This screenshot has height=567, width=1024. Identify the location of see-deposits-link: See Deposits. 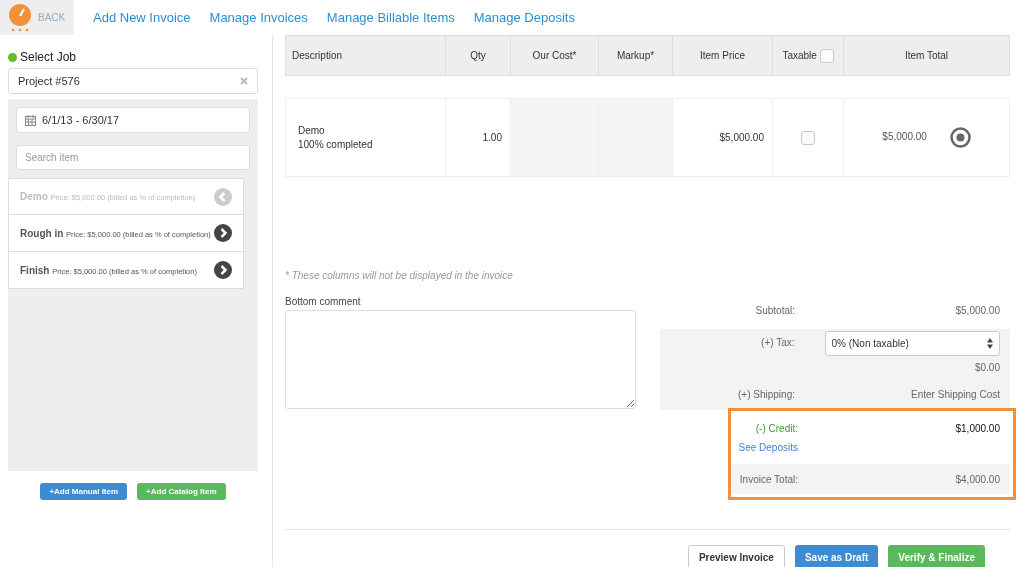
(768, 447).